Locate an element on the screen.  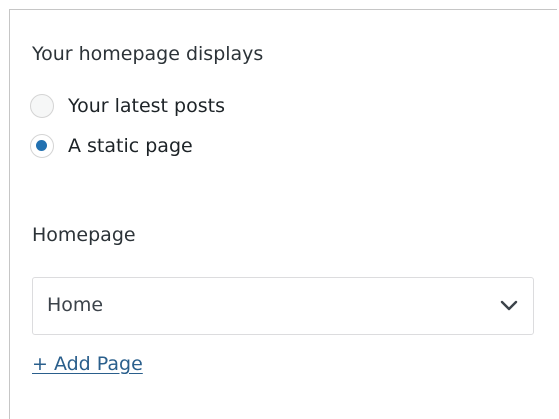
homepage-label: Homepage is located at coordinates (84, 235).